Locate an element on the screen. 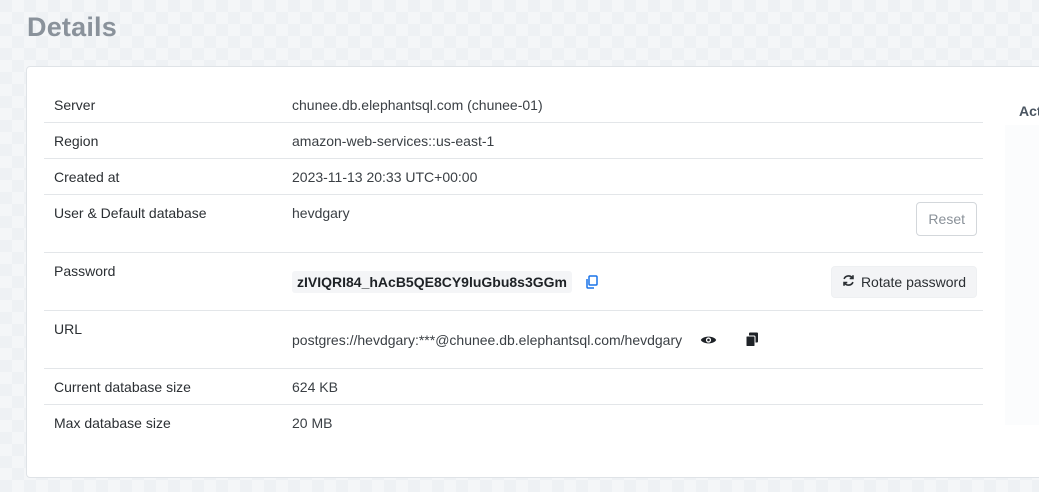 The height and width of the screenshot is (492, 1039). rotate-password-button: Rotate password is located at coordinates (903, 281).